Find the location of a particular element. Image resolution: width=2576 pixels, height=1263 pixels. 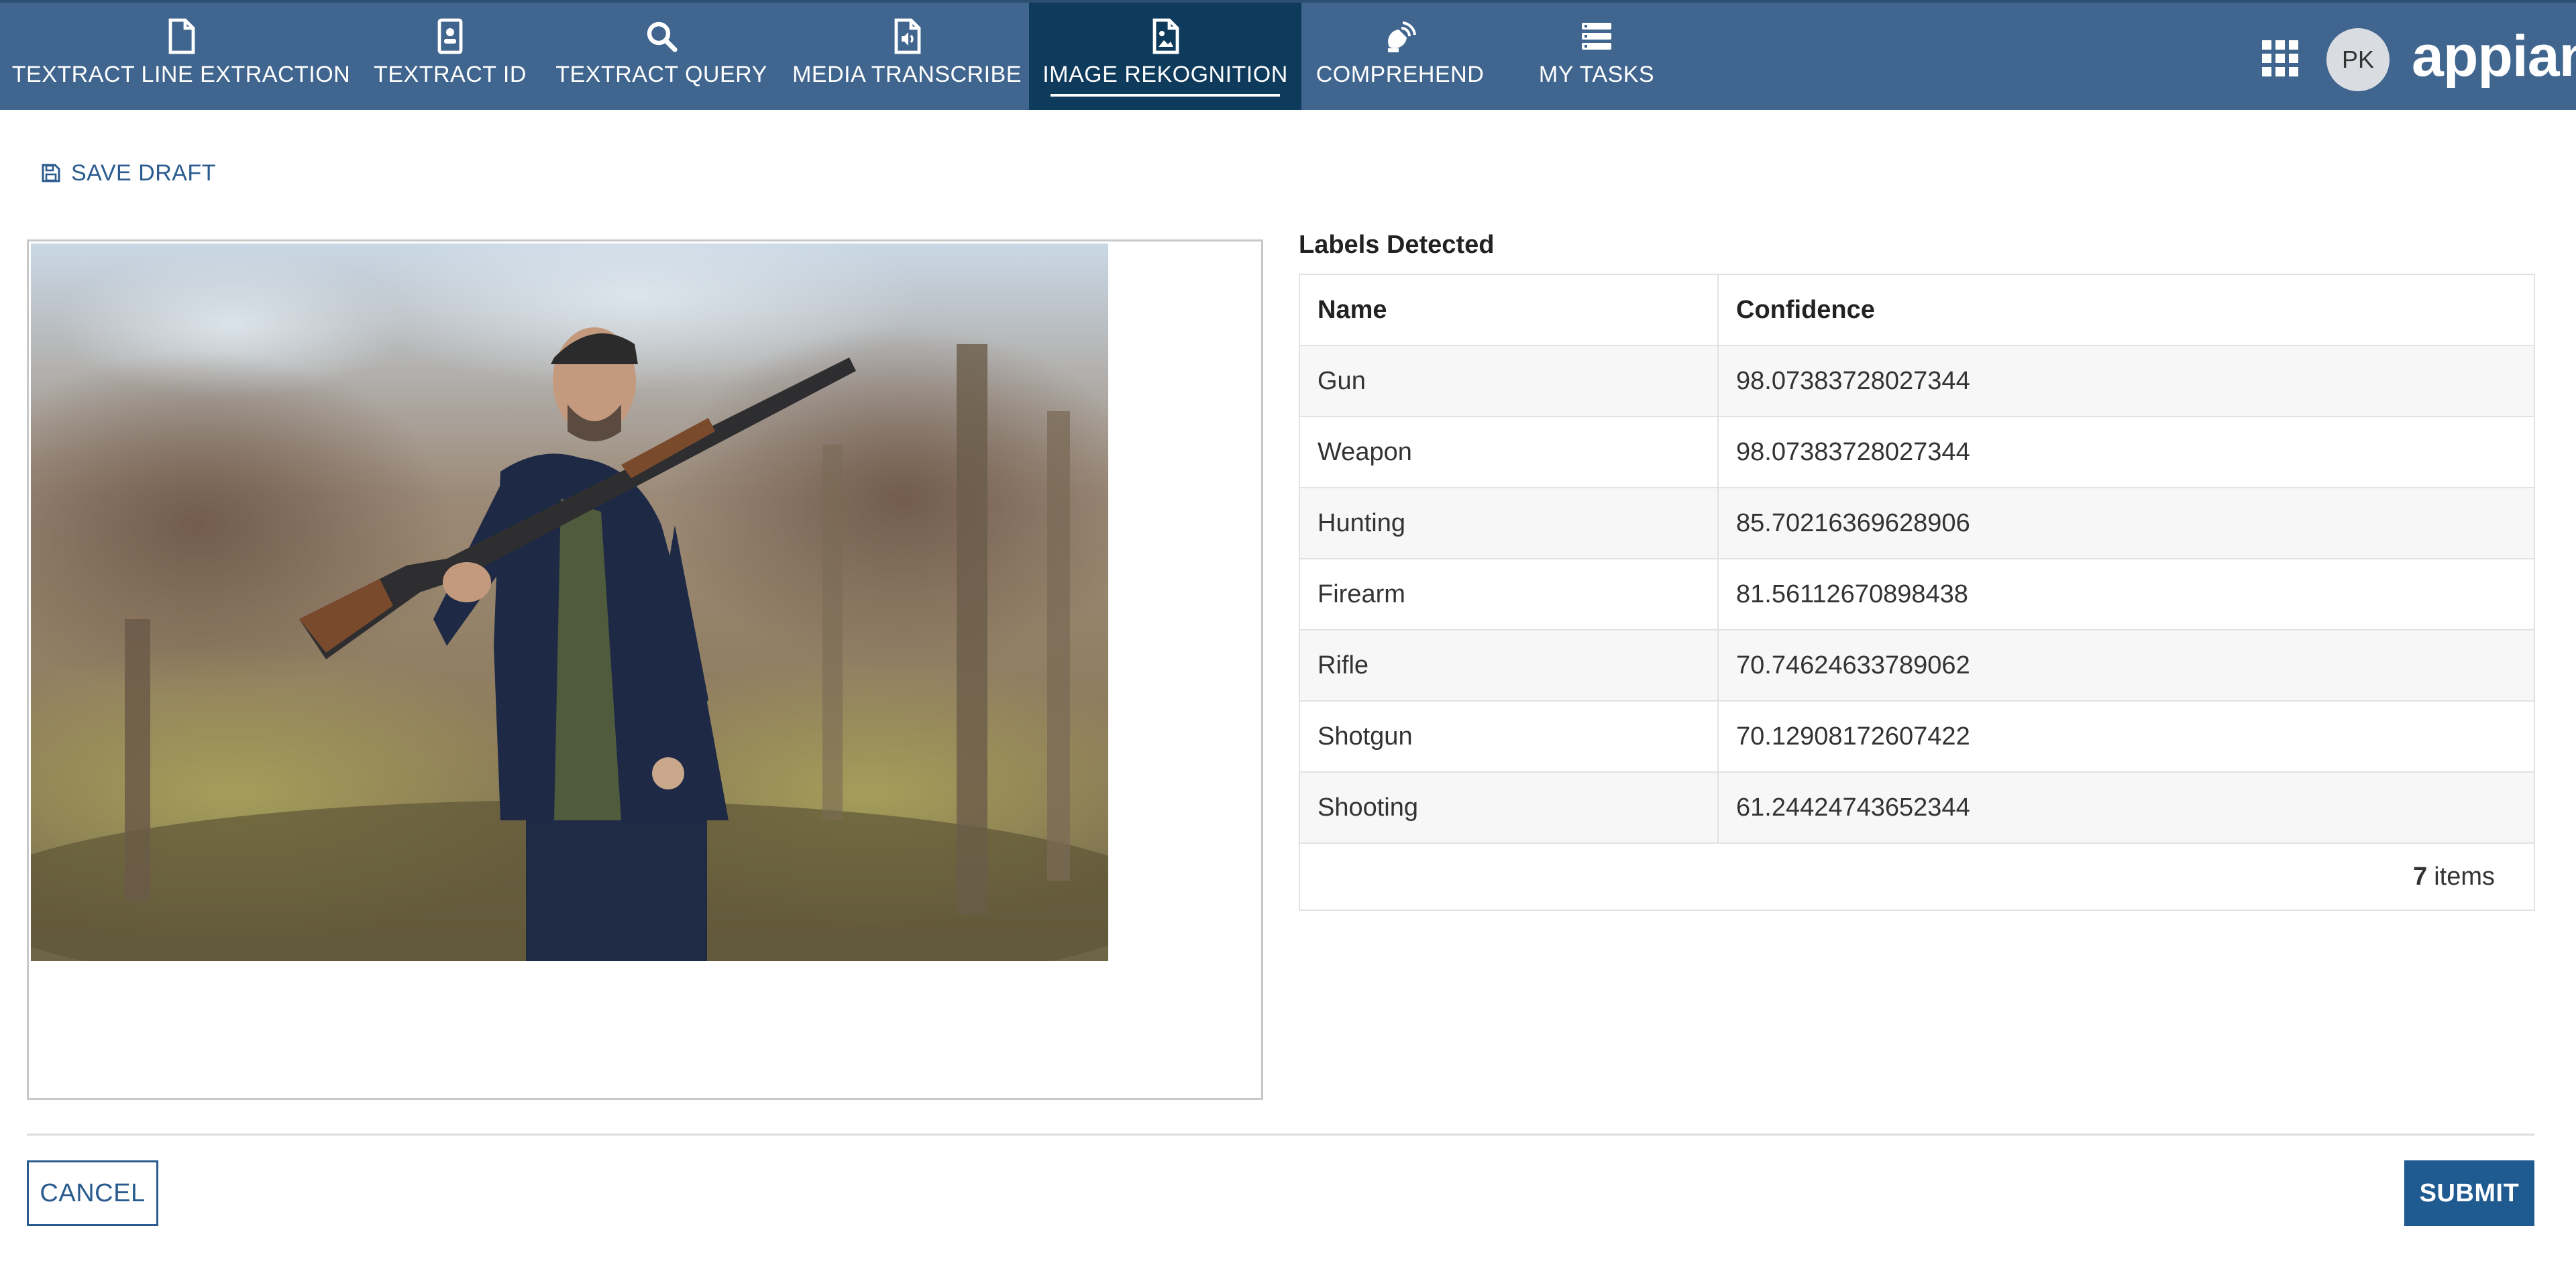

grid-item-count: 7 items is located at coordinates (1917, 877).